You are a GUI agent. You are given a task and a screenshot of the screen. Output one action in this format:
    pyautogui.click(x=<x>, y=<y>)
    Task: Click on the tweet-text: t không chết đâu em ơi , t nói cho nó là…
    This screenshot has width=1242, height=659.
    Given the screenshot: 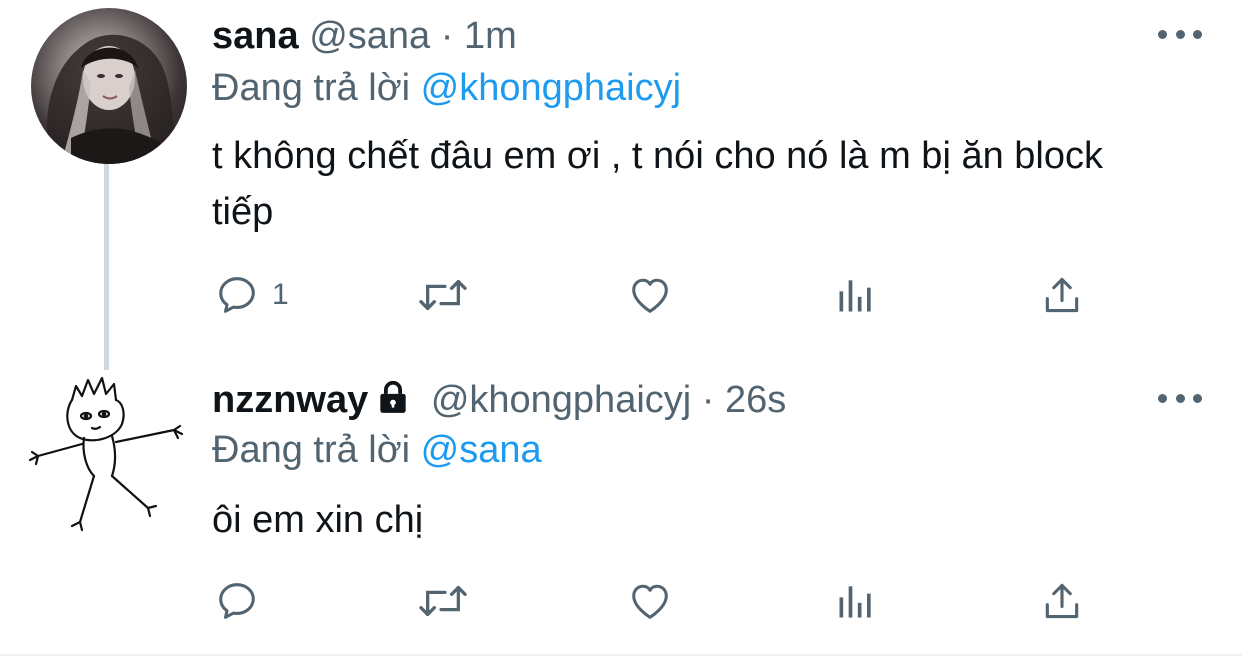 What is the action you would take?
    pyautogui.click(x=657, y=184)
    